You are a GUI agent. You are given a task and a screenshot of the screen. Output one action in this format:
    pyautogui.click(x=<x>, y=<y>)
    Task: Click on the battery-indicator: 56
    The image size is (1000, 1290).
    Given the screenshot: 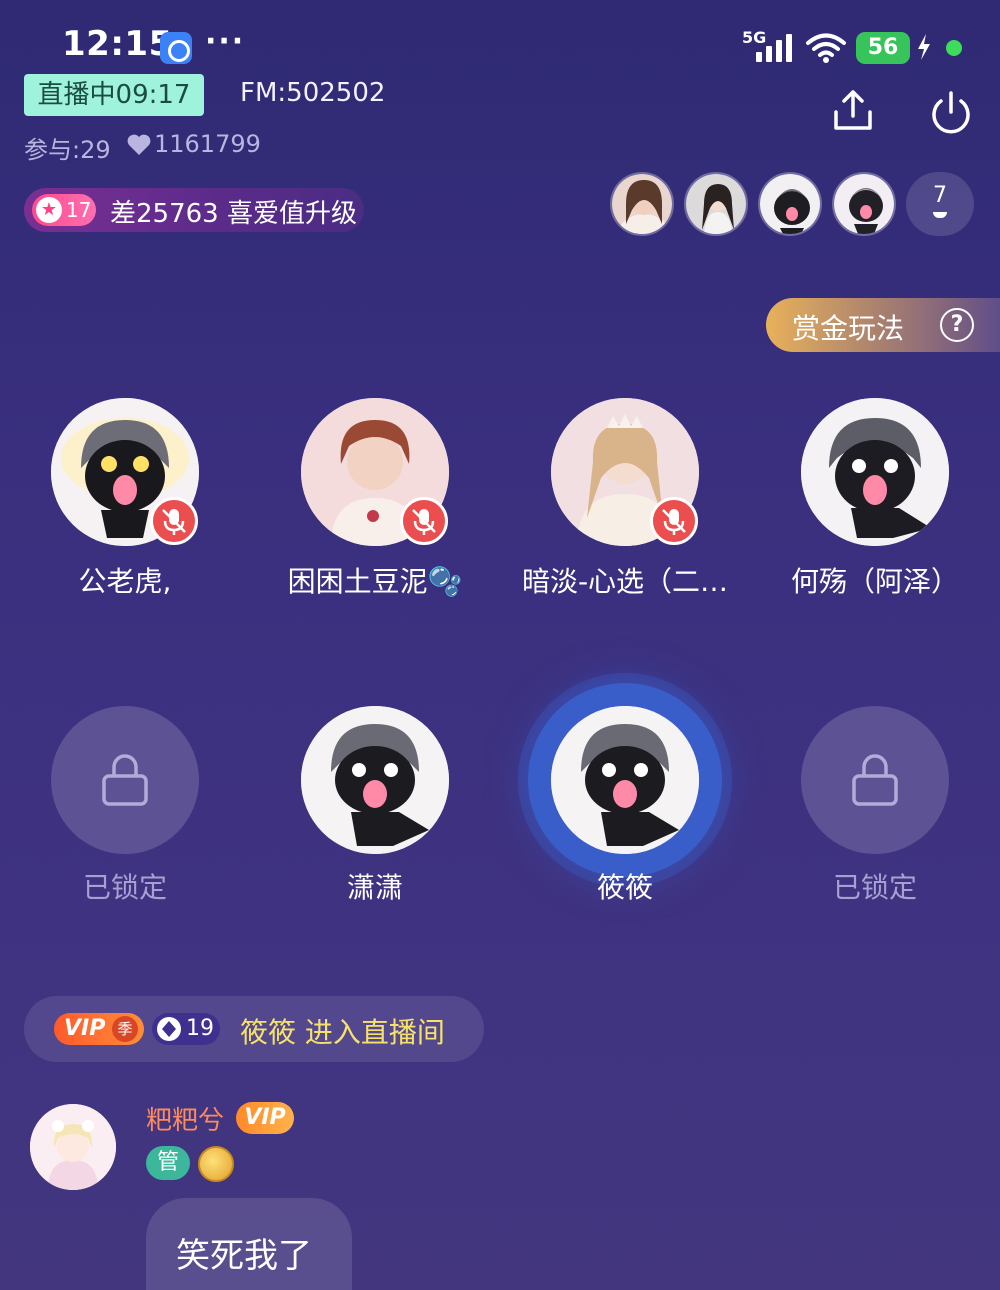 What is the action you would take?
    pyautogui.click(x=883, y=48)
    